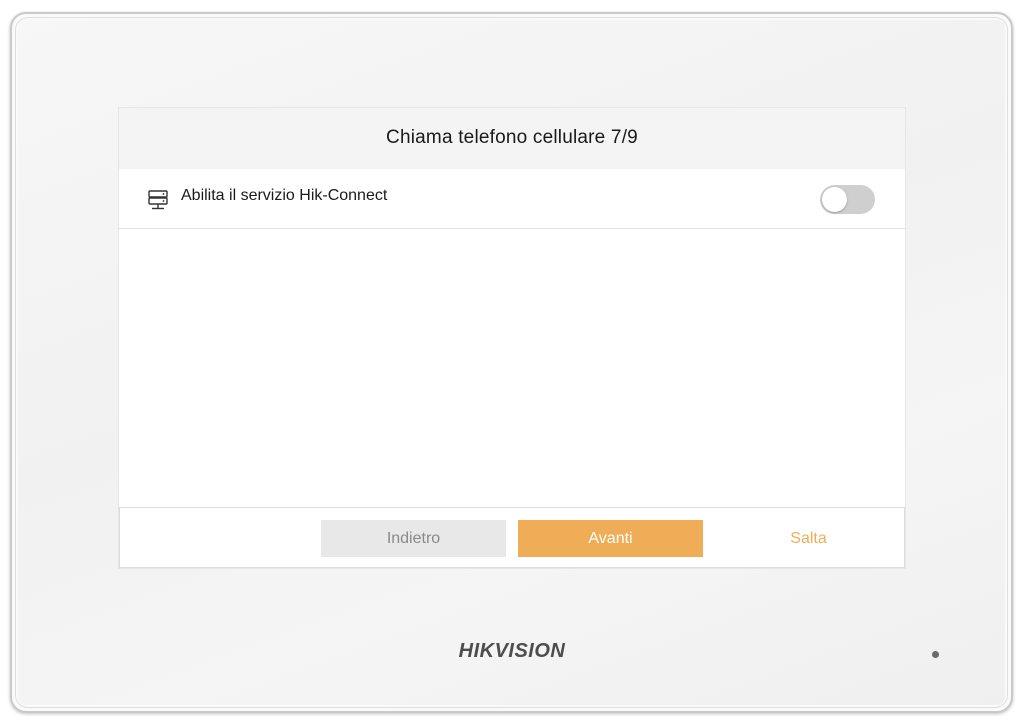  Describe the element at coordinates (935, 654) in the screenshot. I see `status-led` at that location.